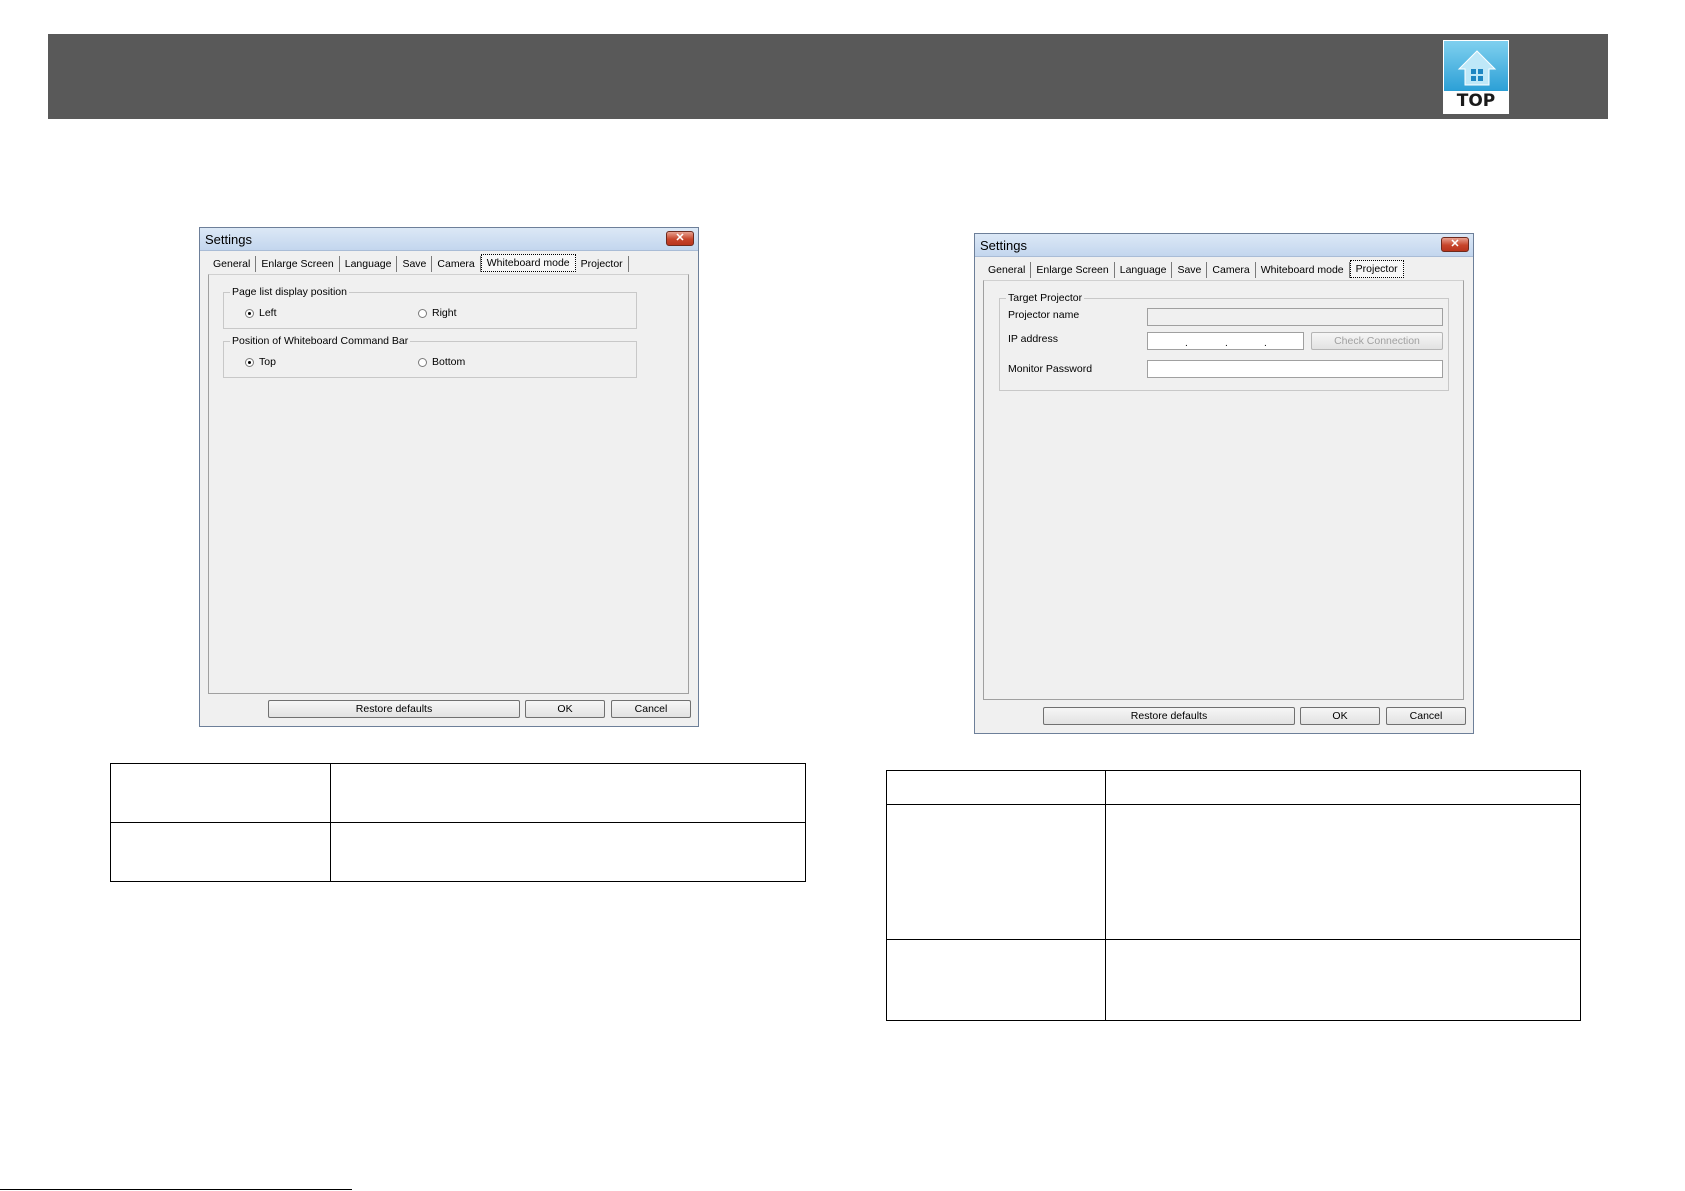  I want to click on group-legend: Target Projector, so click(1045, 298).